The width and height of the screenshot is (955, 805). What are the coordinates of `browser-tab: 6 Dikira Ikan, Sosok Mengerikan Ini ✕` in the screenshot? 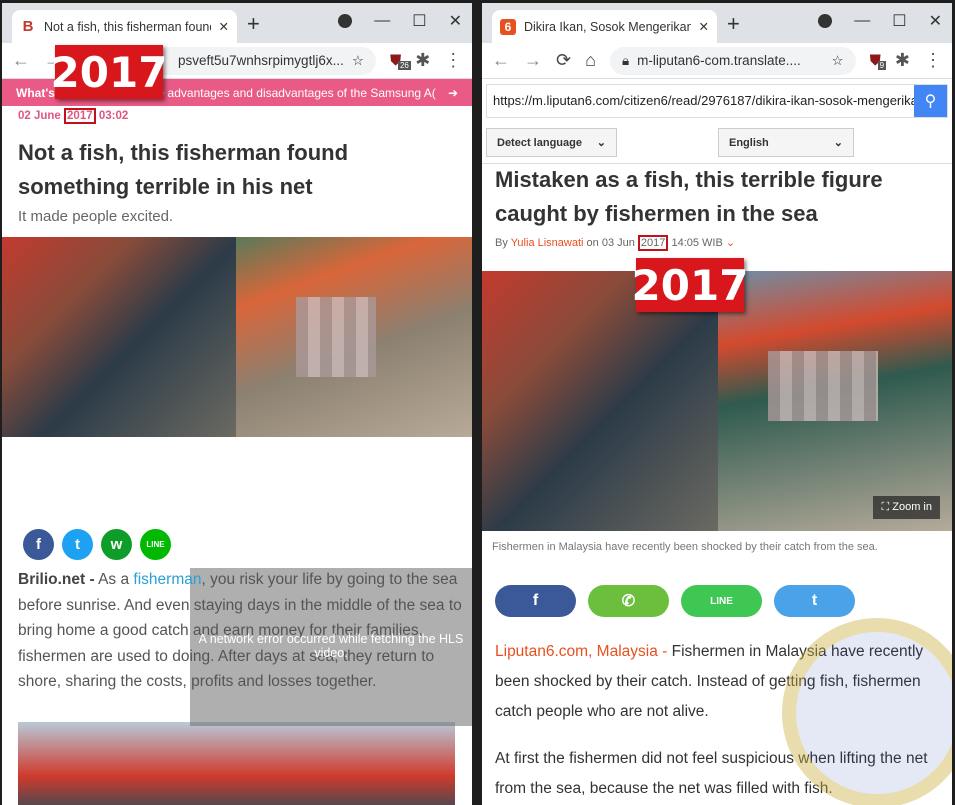 It's located at (604, 26).